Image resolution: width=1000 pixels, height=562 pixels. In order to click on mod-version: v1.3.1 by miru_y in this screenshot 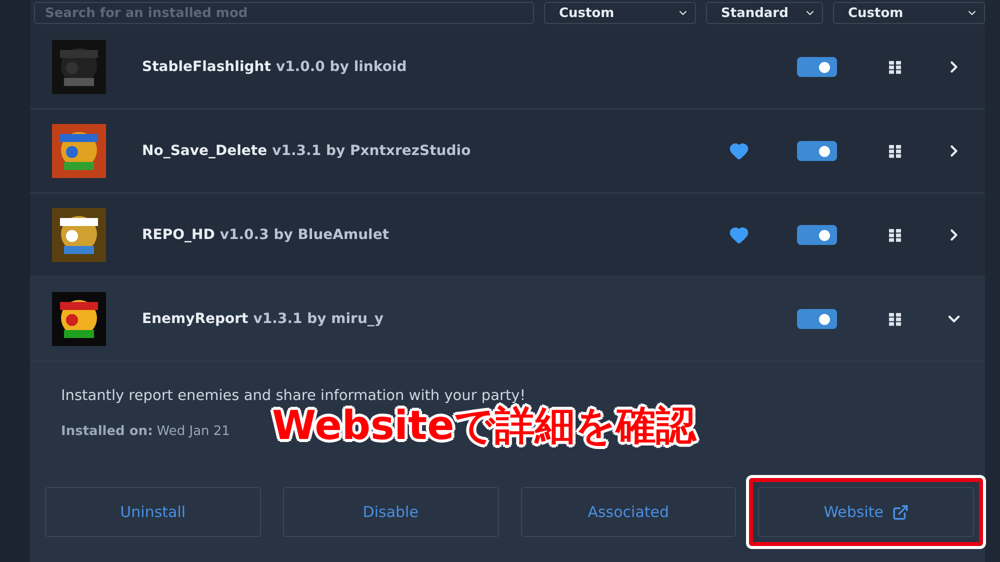, I will do `click(318, 319)`.